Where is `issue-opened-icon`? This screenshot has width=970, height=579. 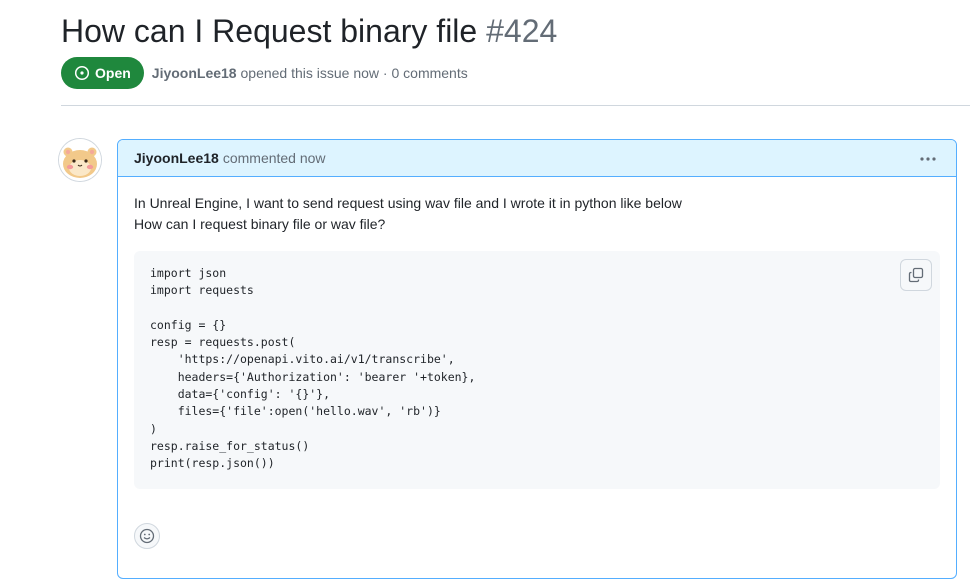
issue-opened-icon is located at coordinates (82, 73).